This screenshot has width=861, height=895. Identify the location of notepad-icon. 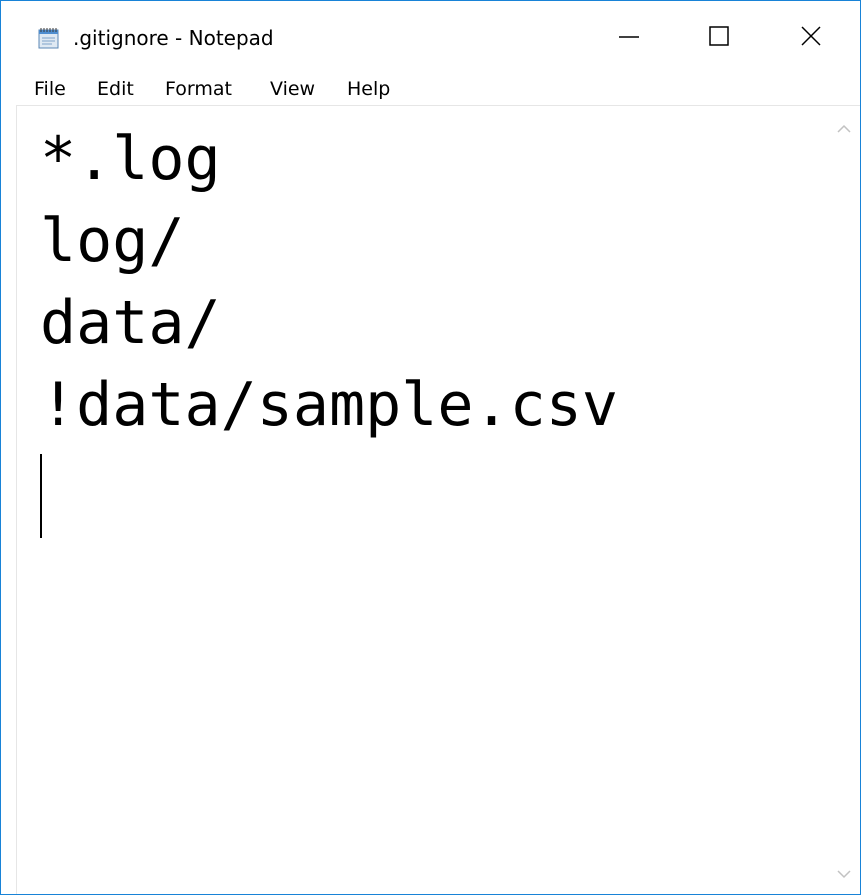
(49, 38).